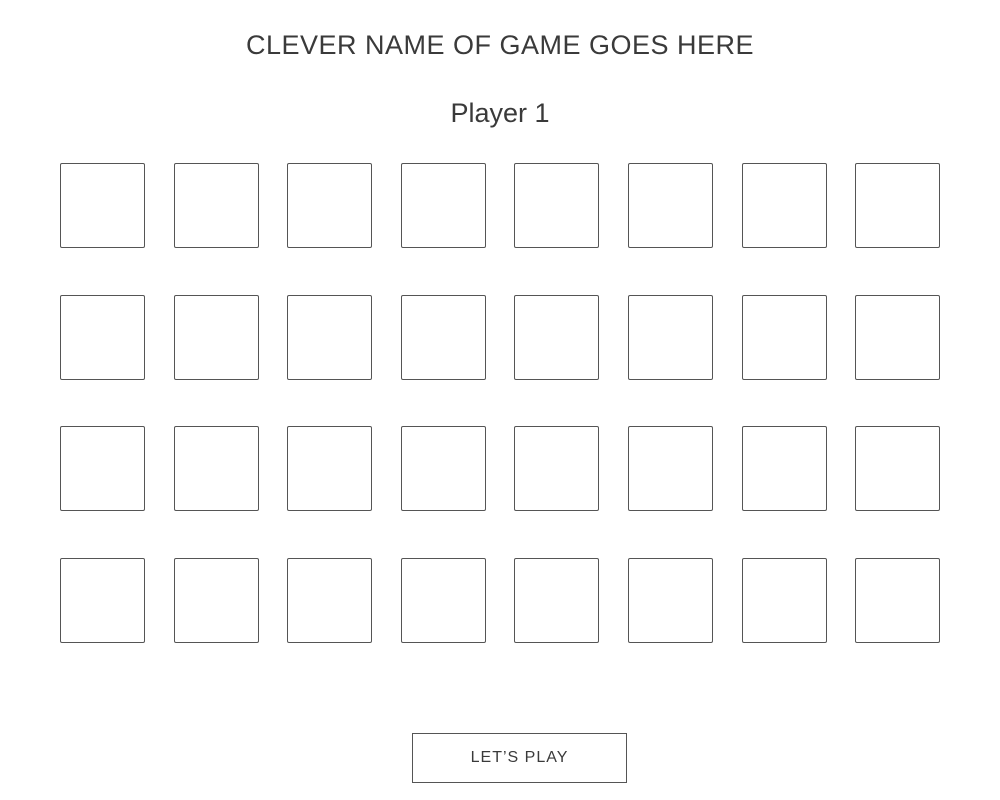 The image size is (1000, 800). Describe the element at coordinates (500, 45) in the screenshot. I see `game-title: CLEVER NAME OF GAME GOES HERE` at that location.